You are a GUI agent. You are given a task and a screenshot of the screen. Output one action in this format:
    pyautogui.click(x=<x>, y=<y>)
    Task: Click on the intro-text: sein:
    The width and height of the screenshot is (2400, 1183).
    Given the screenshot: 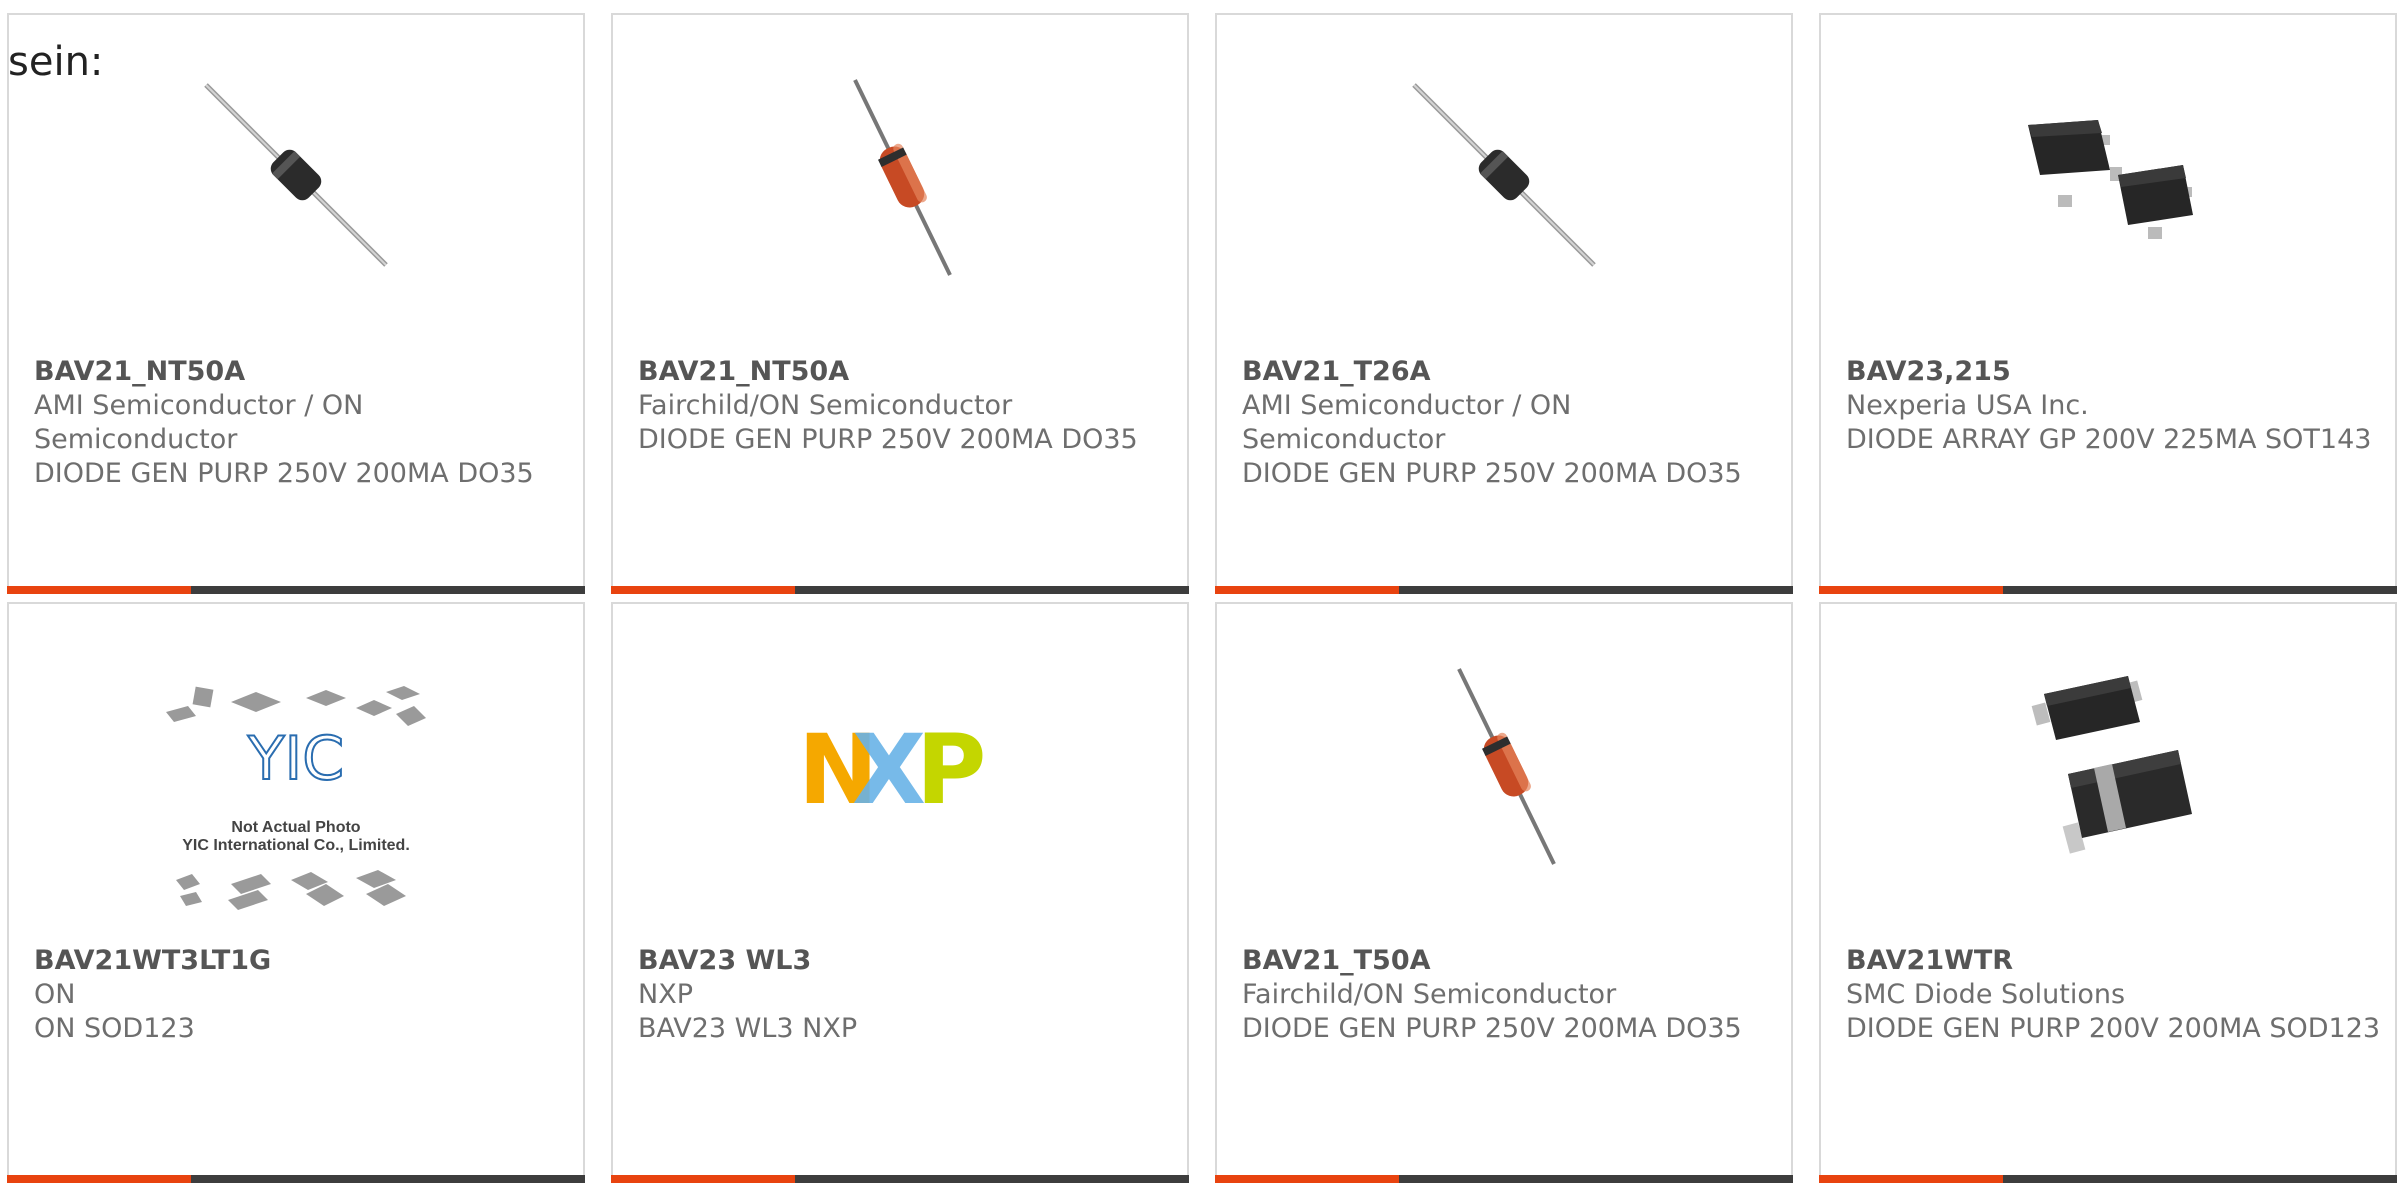 What is the action you would take?
    pyautogui.click(x=56, y=62)
    